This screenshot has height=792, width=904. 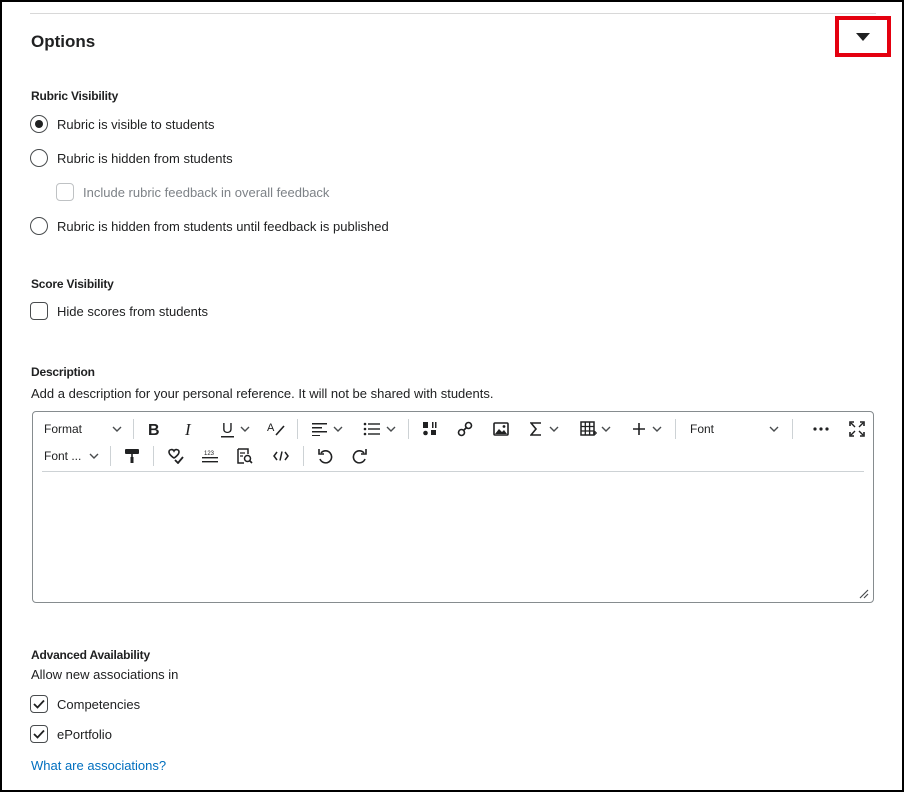 I want to click on radio-rubric-hidden: Rubric is hidden from students, so click(x=131, y=158).